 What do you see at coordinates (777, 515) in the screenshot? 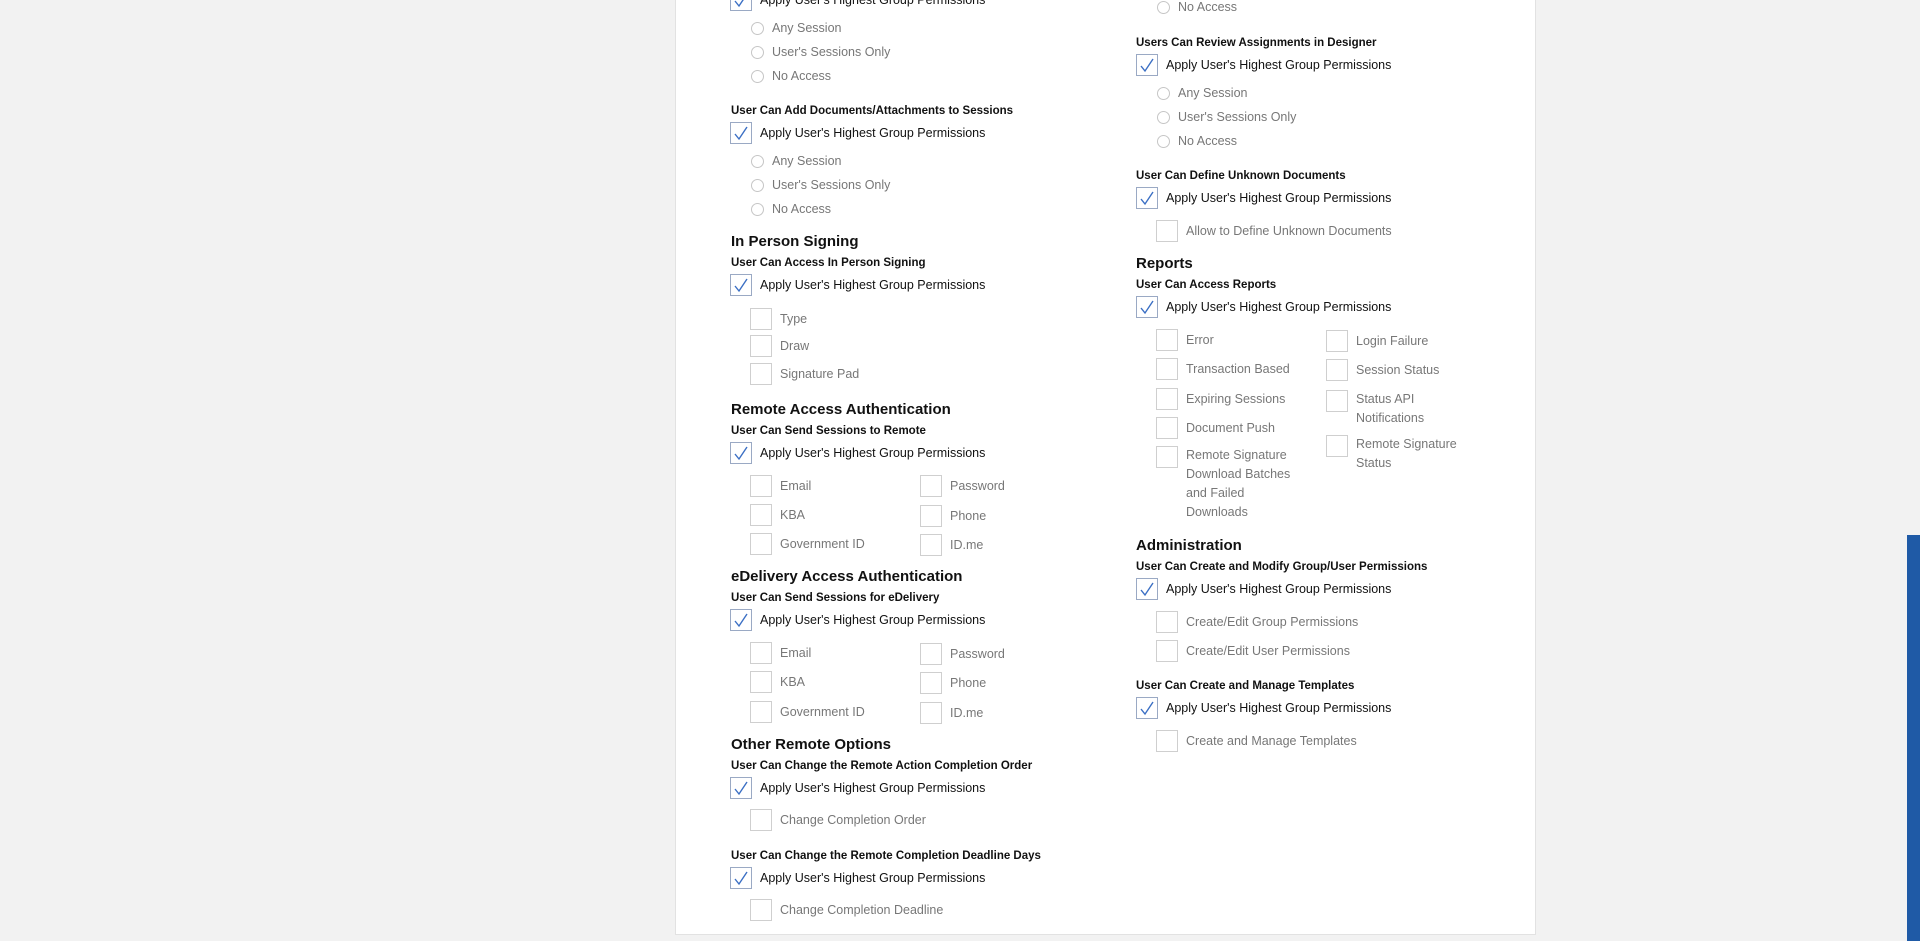
I see `remote-kba-checkbox: KBA` at bounding box center [777, 515].